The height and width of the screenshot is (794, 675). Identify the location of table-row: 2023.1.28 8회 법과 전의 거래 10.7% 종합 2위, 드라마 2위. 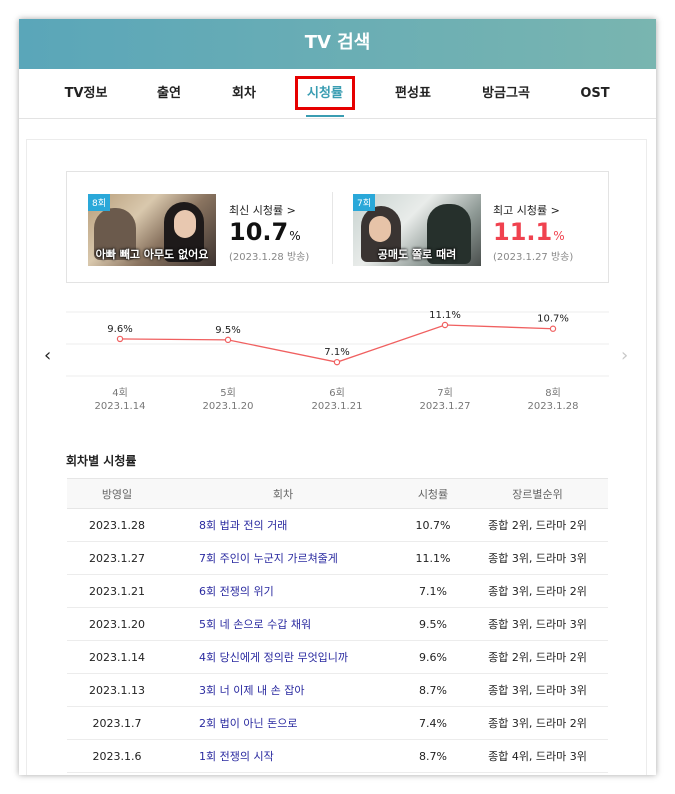
(337, 525).